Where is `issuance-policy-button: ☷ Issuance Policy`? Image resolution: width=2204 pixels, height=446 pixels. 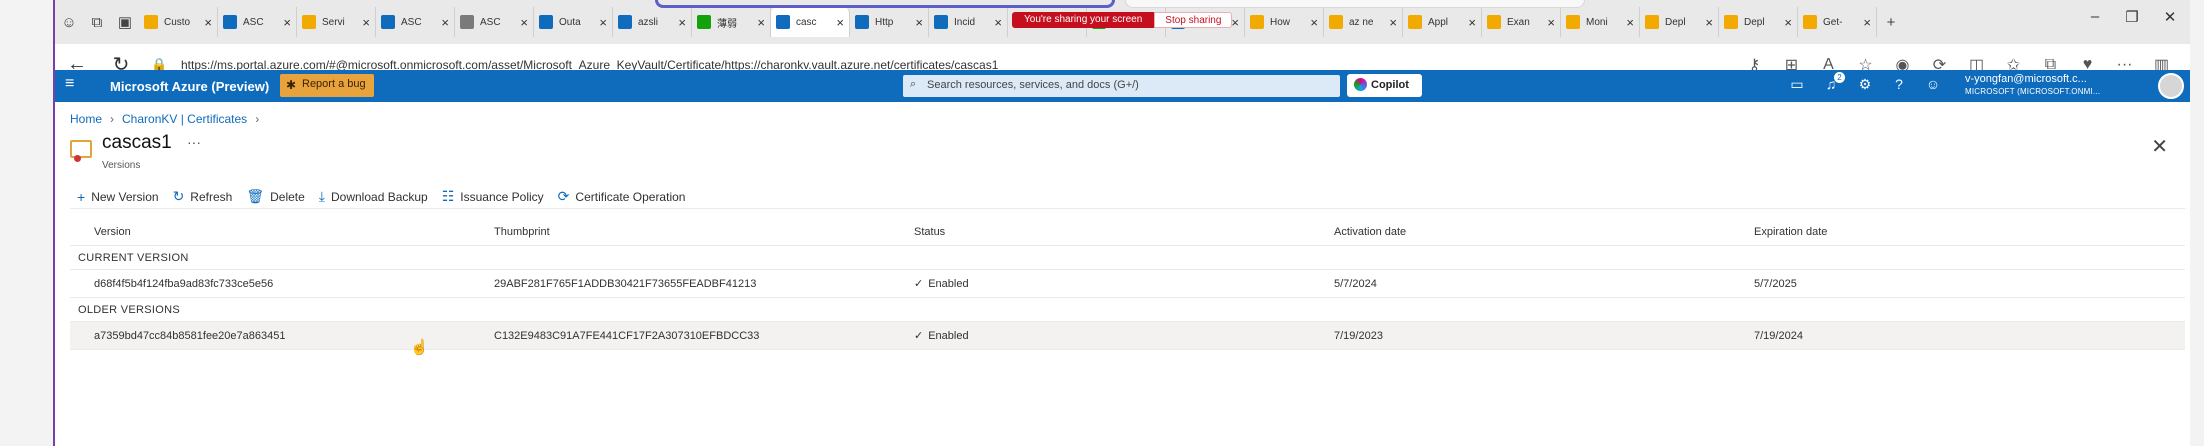
issuance-policy-button: ☷ Issuance Policy is located at coordinates (493, 196).